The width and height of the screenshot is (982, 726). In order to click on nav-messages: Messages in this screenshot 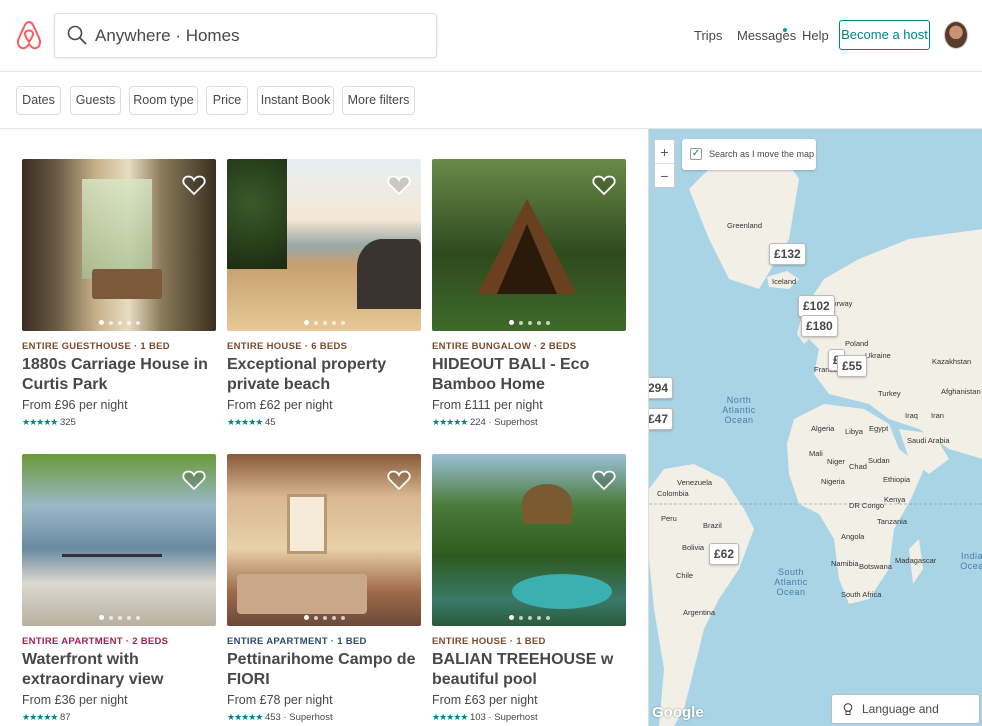, I will do `click(766, 35)`.